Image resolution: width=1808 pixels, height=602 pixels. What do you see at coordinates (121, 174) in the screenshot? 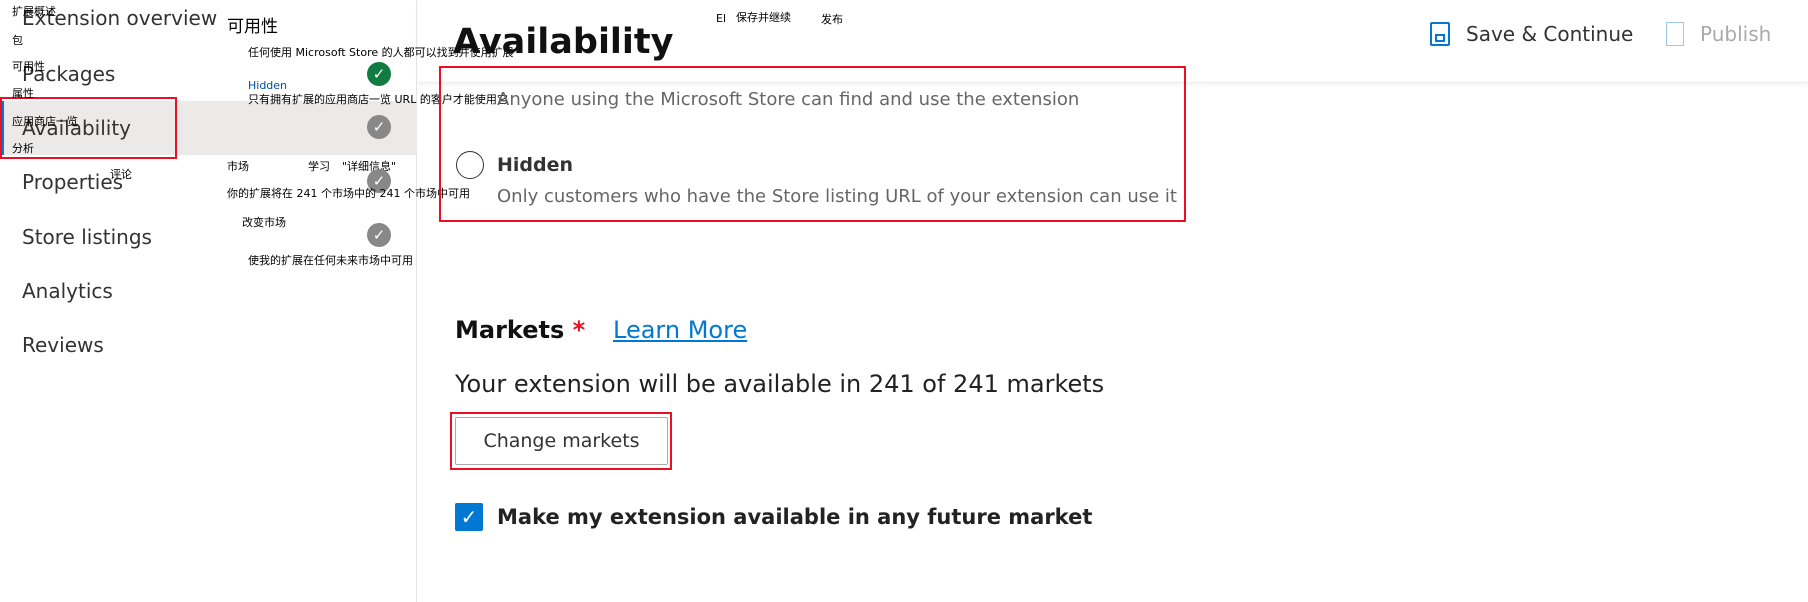
I see `zh-label: 评论` at bounding box center [121, 174].